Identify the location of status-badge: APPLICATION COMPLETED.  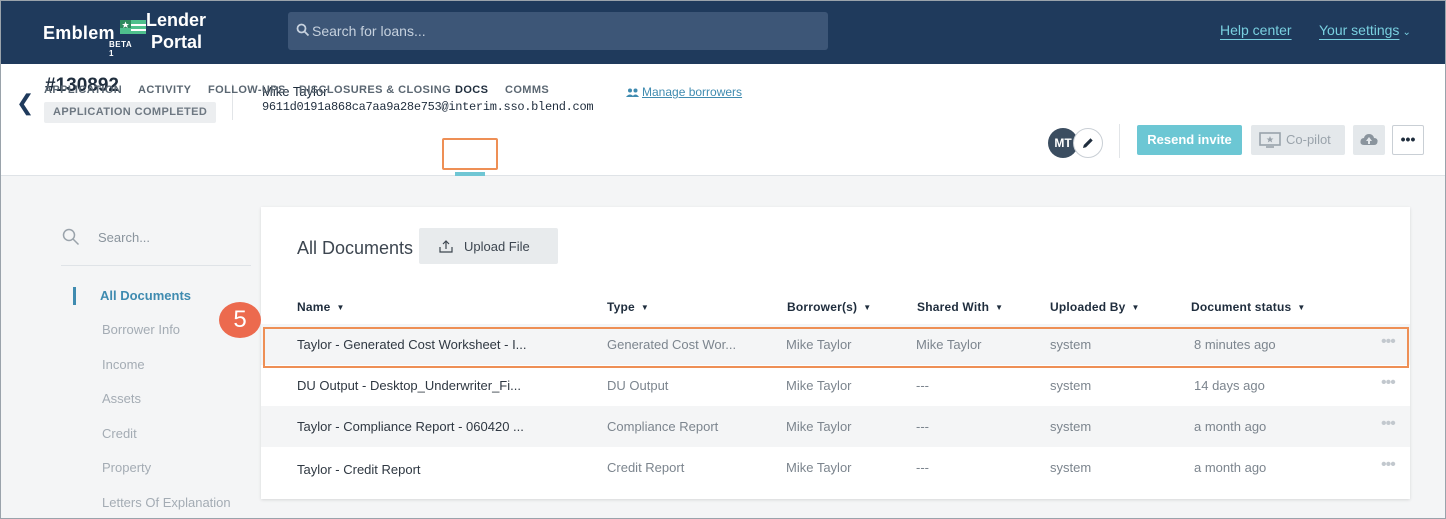
(130, 112).